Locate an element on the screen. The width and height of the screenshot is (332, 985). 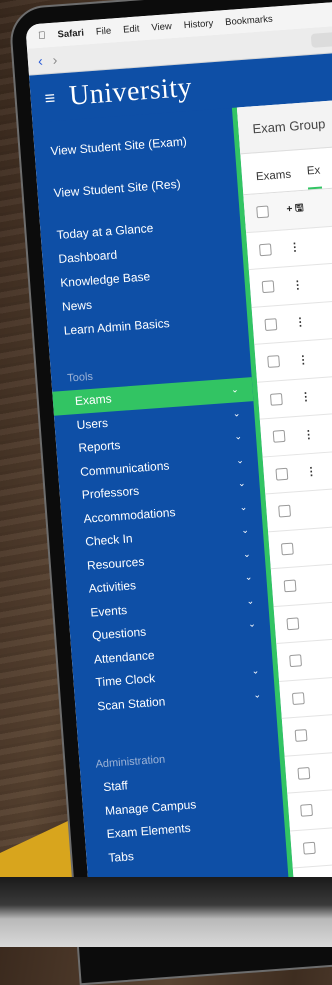
tab-exams: Exams is located at coordinates (274, 181).